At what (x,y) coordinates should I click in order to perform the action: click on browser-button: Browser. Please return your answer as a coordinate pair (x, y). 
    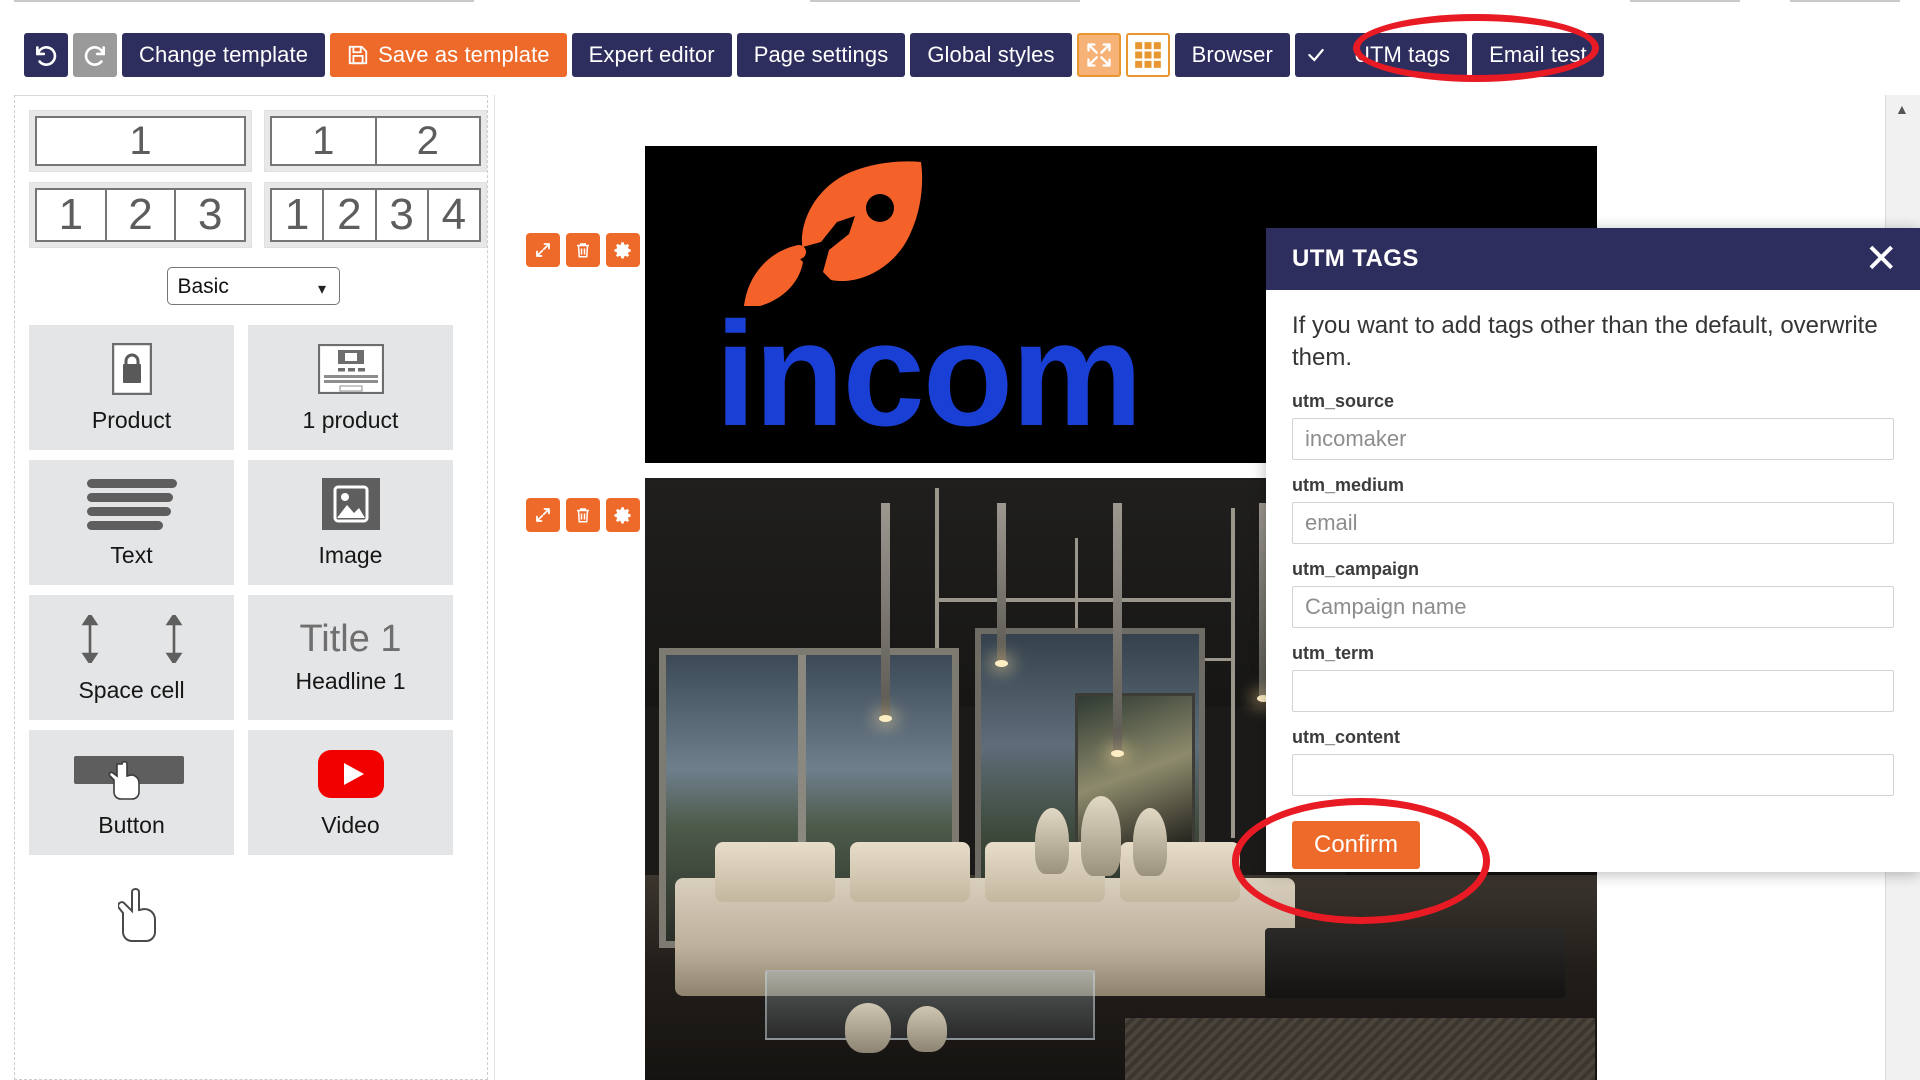
    Looking at the image, I should click on (1232, 54).